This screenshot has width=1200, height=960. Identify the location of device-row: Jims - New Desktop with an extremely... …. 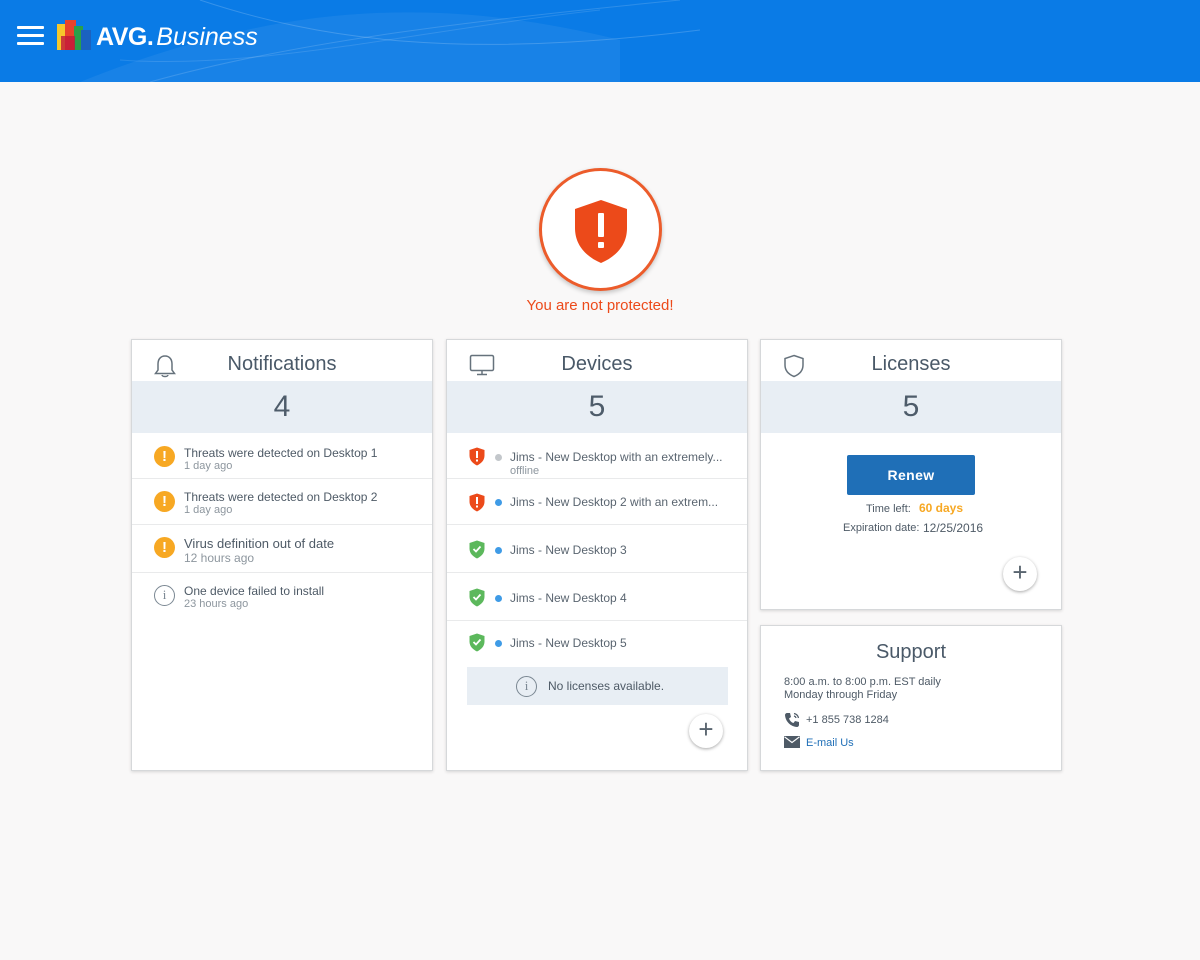
(597, 456).